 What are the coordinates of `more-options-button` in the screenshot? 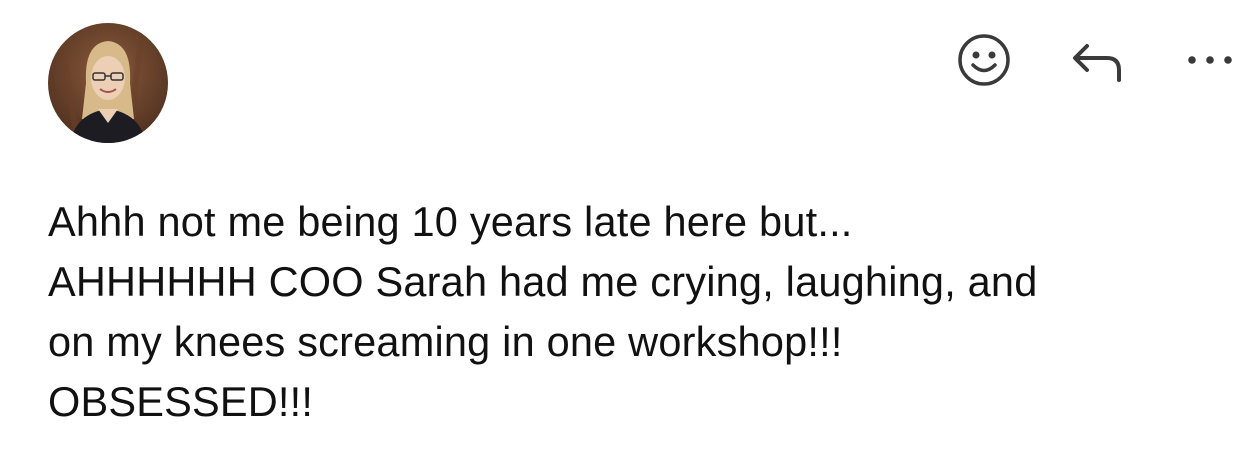 It's located at (1210, 60).